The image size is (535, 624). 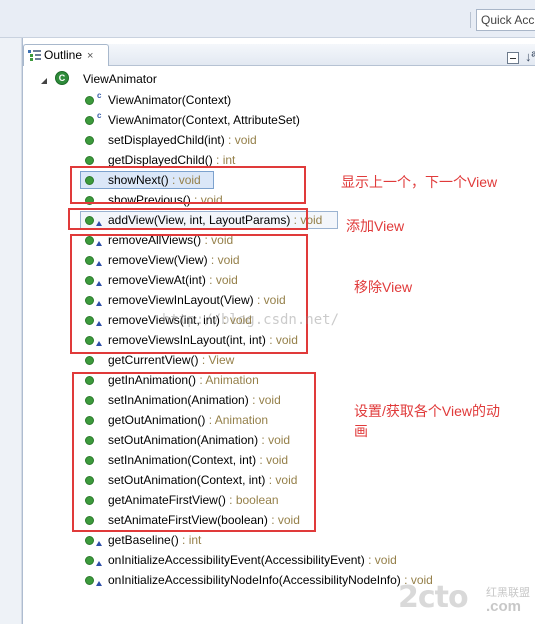 I want to click on annotation-note-remove: 移除View, so click(x=383, y=287).